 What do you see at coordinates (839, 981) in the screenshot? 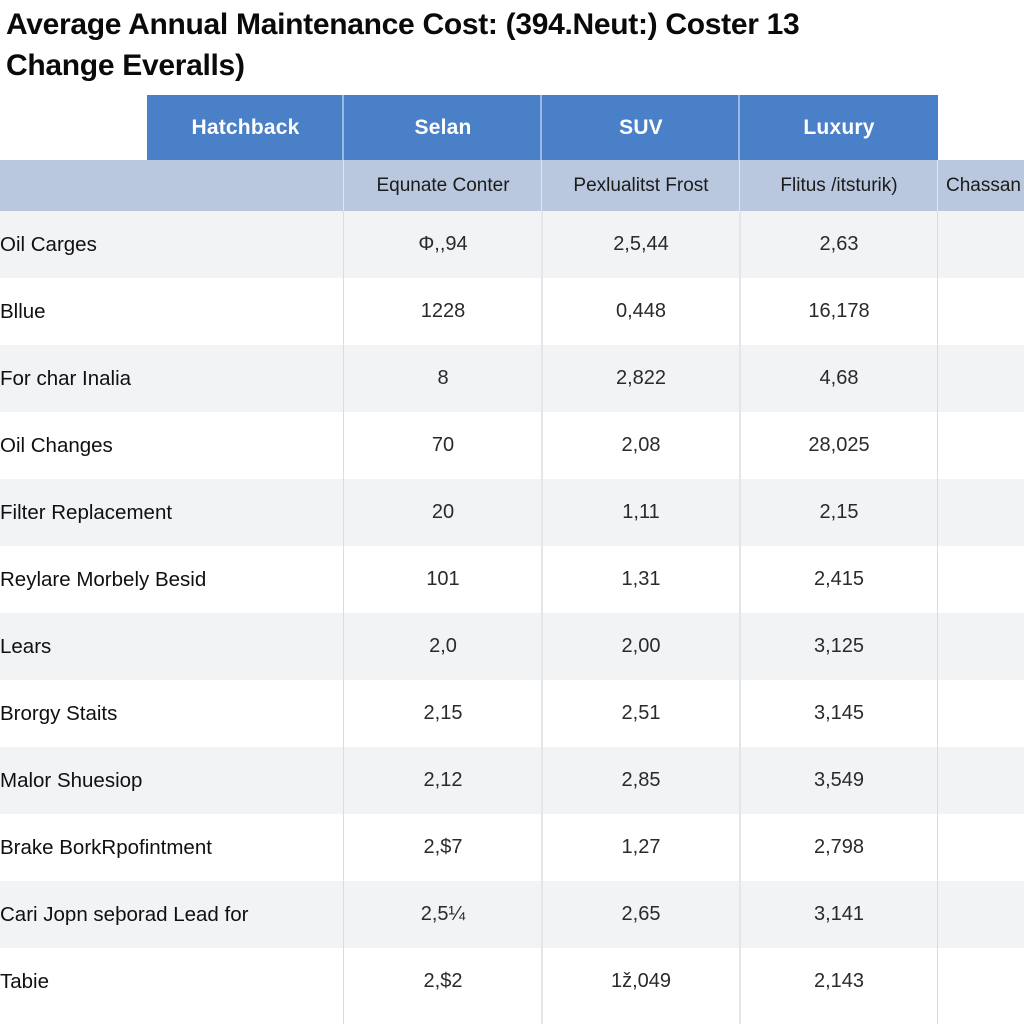
I see `row-value: 2,143` at bounding box center [839, 981].